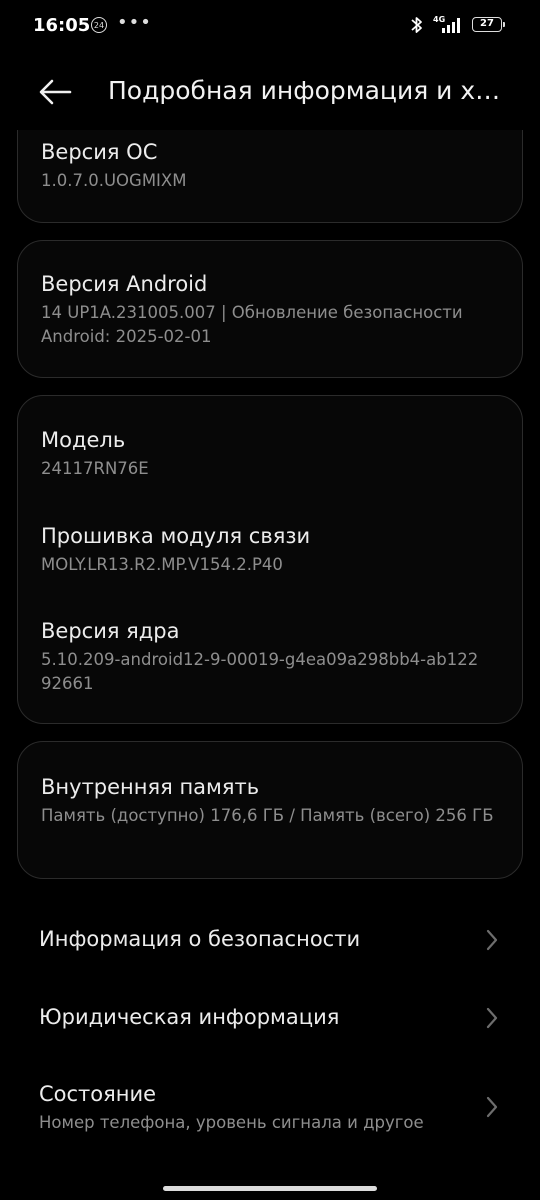 The width and height of the screenshot is (540, 1200). I want to click on battery-icon: 27, so click(488, 24).